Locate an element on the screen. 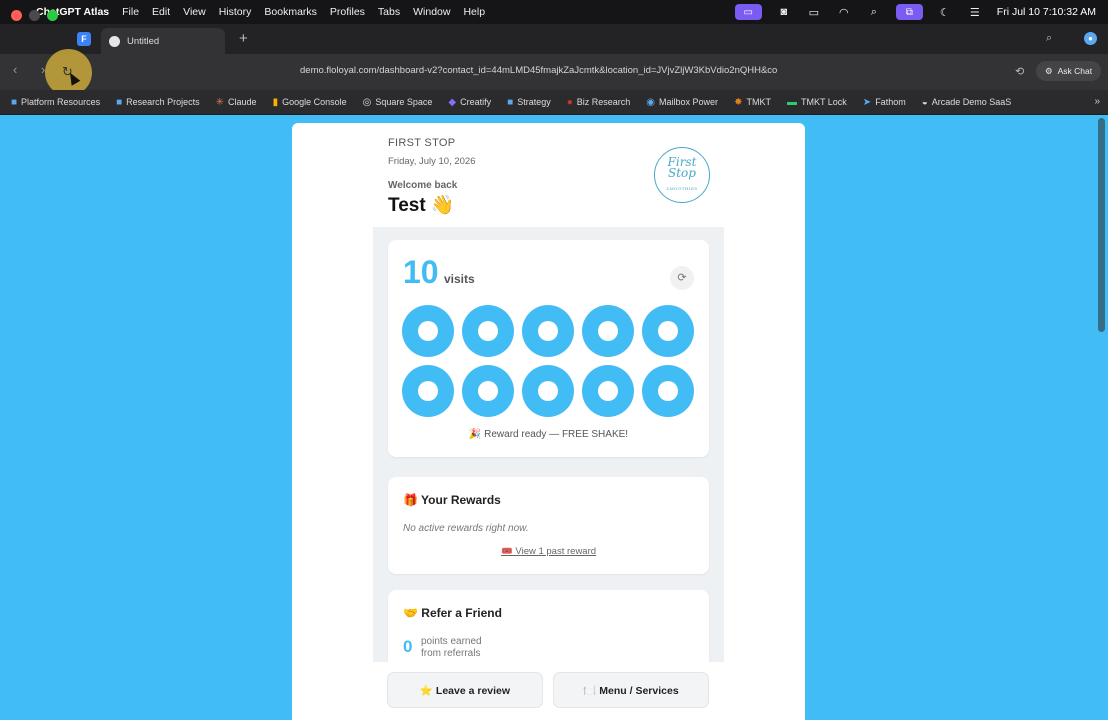 Image resolution: width=1108 pixels, height=720 pixels. ask-chat-label: Ask Chat is located at coordinates (1075, 71).